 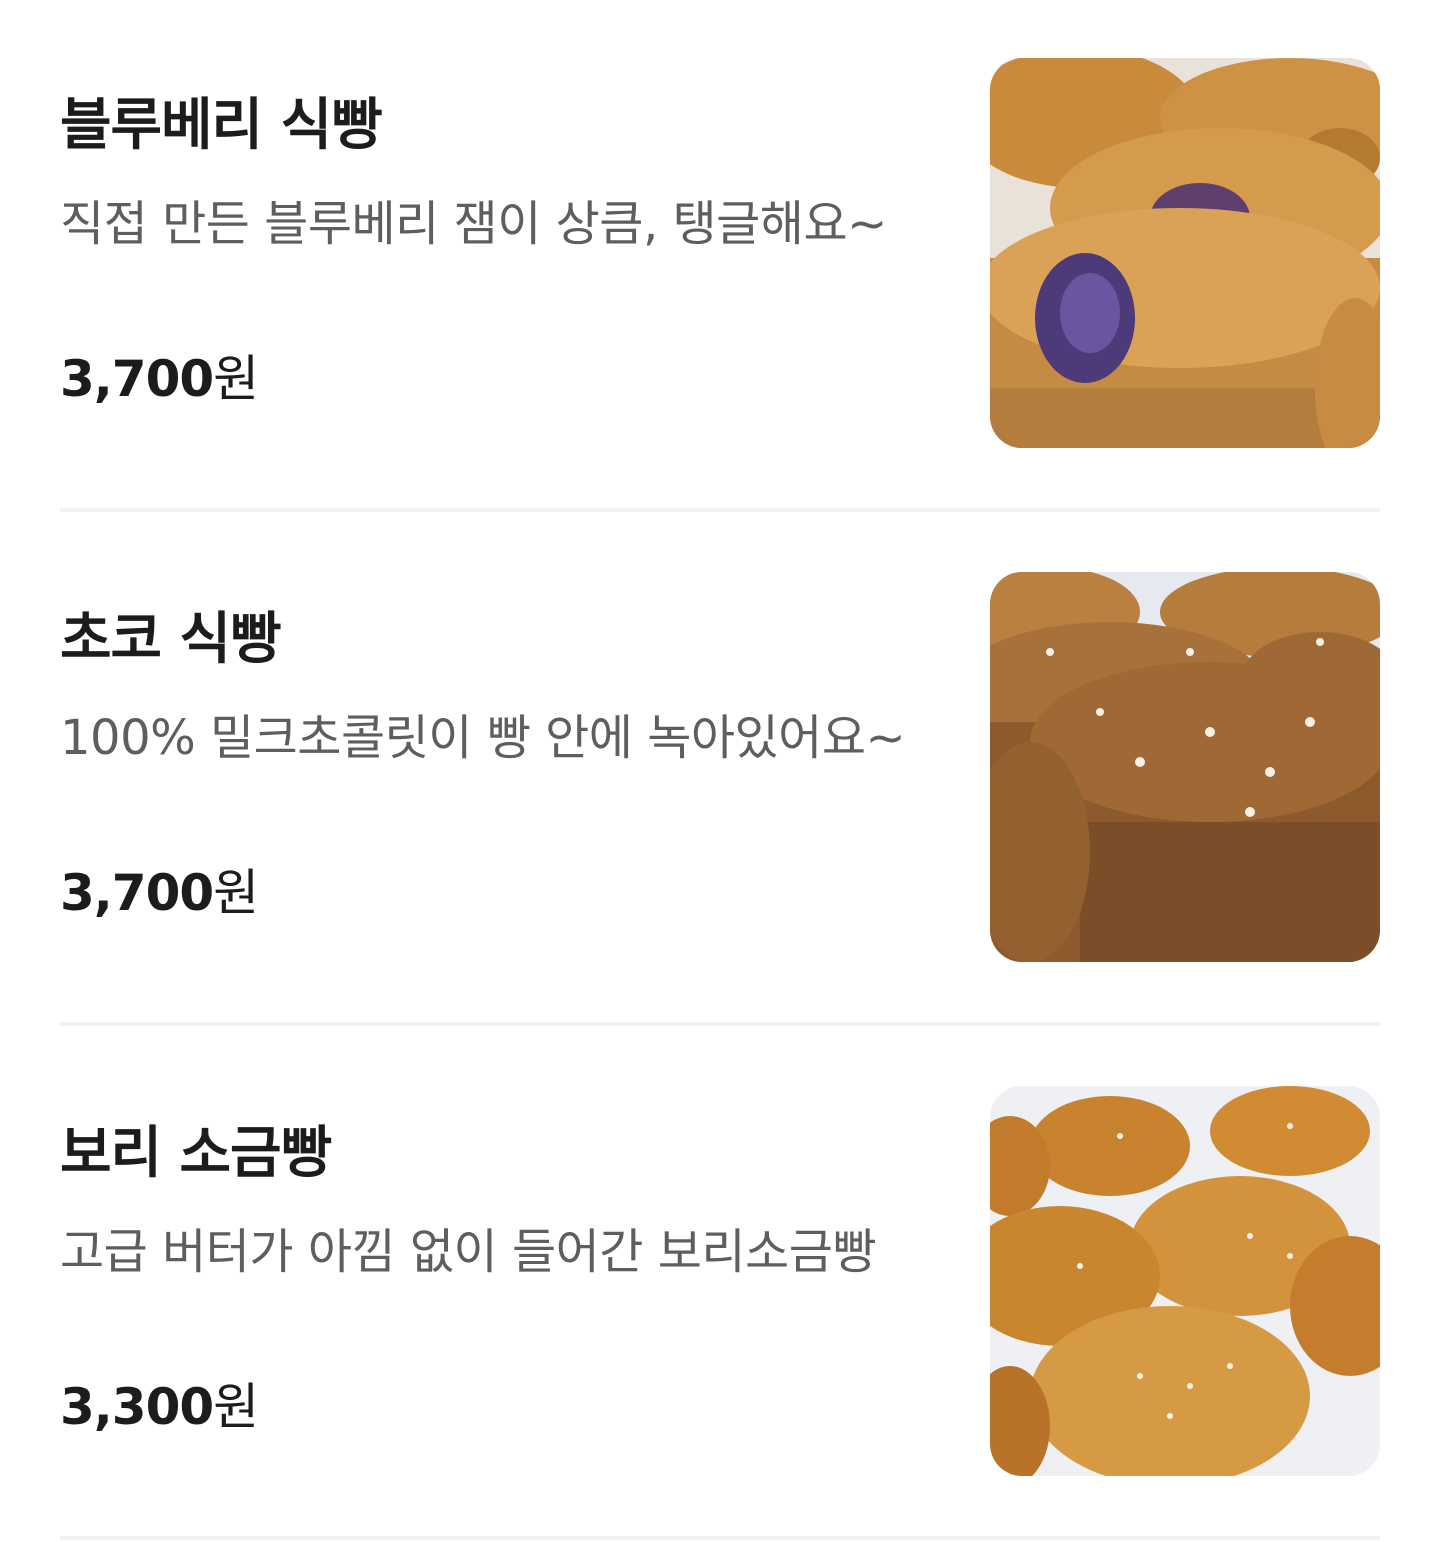 I want to click on menu-item-description: 100% 밀크초콜릿이 빵 안에 녹아있어요~, so click(x=483, y=738).